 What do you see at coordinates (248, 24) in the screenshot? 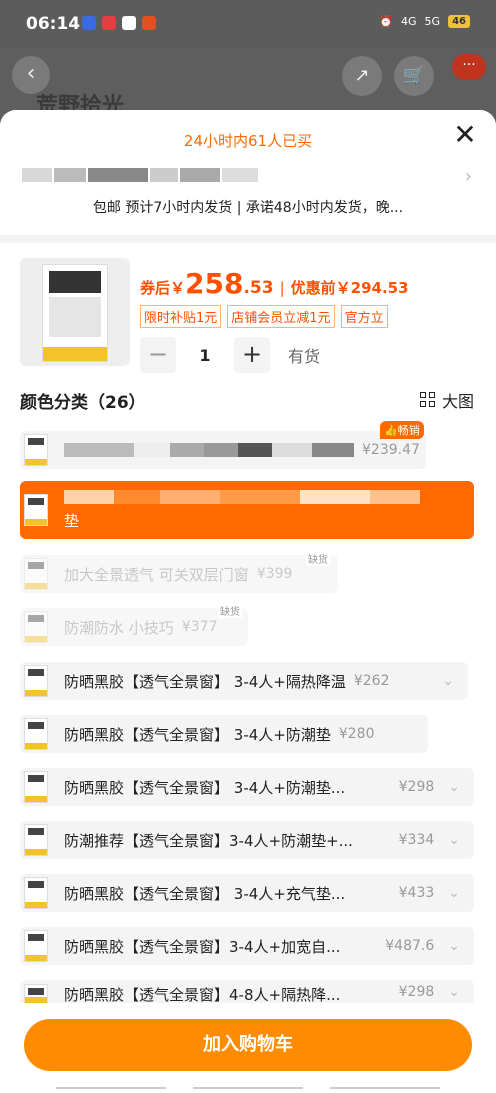
I see `status-bar: 06:14 ⏰ 4G 5G 46` at bounding box center [248, 24].